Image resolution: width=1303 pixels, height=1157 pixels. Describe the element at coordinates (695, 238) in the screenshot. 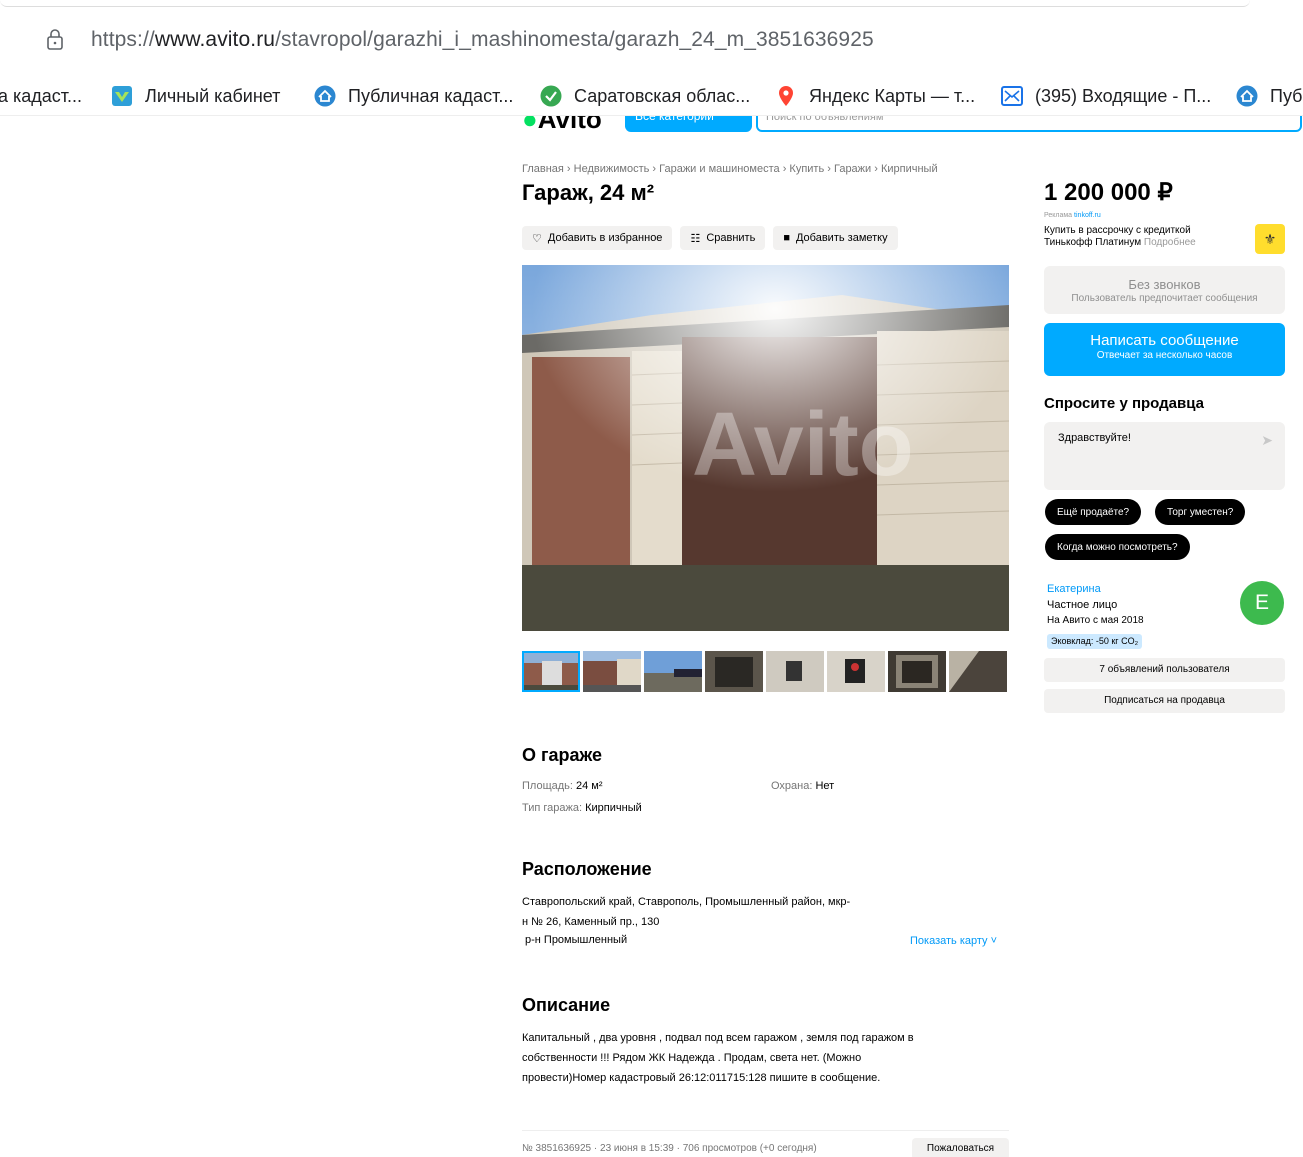

I see `compare-icon: ☷` at that location.